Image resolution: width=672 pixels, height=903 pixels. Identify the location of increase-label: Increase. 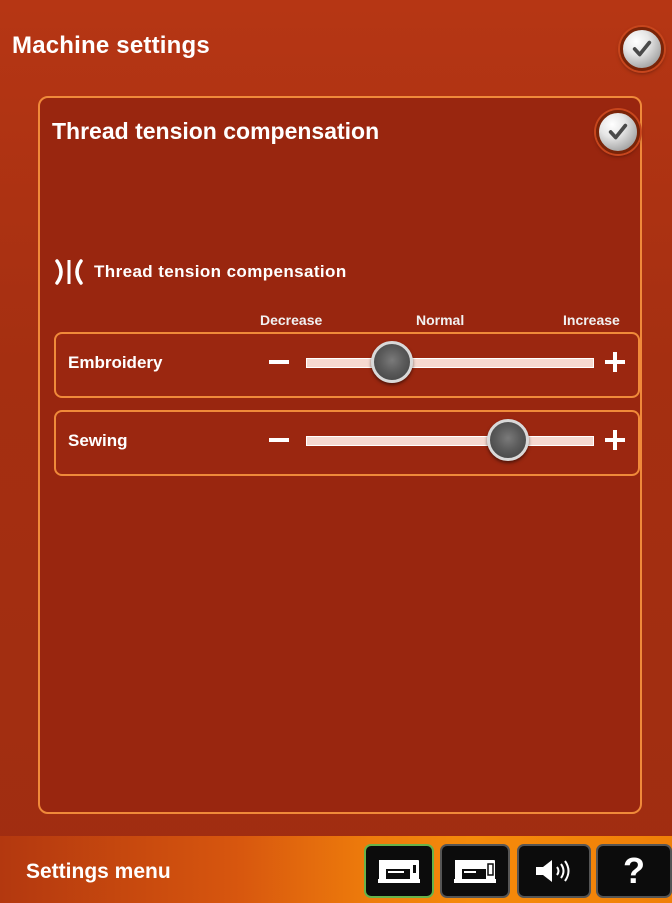
(591, 320).